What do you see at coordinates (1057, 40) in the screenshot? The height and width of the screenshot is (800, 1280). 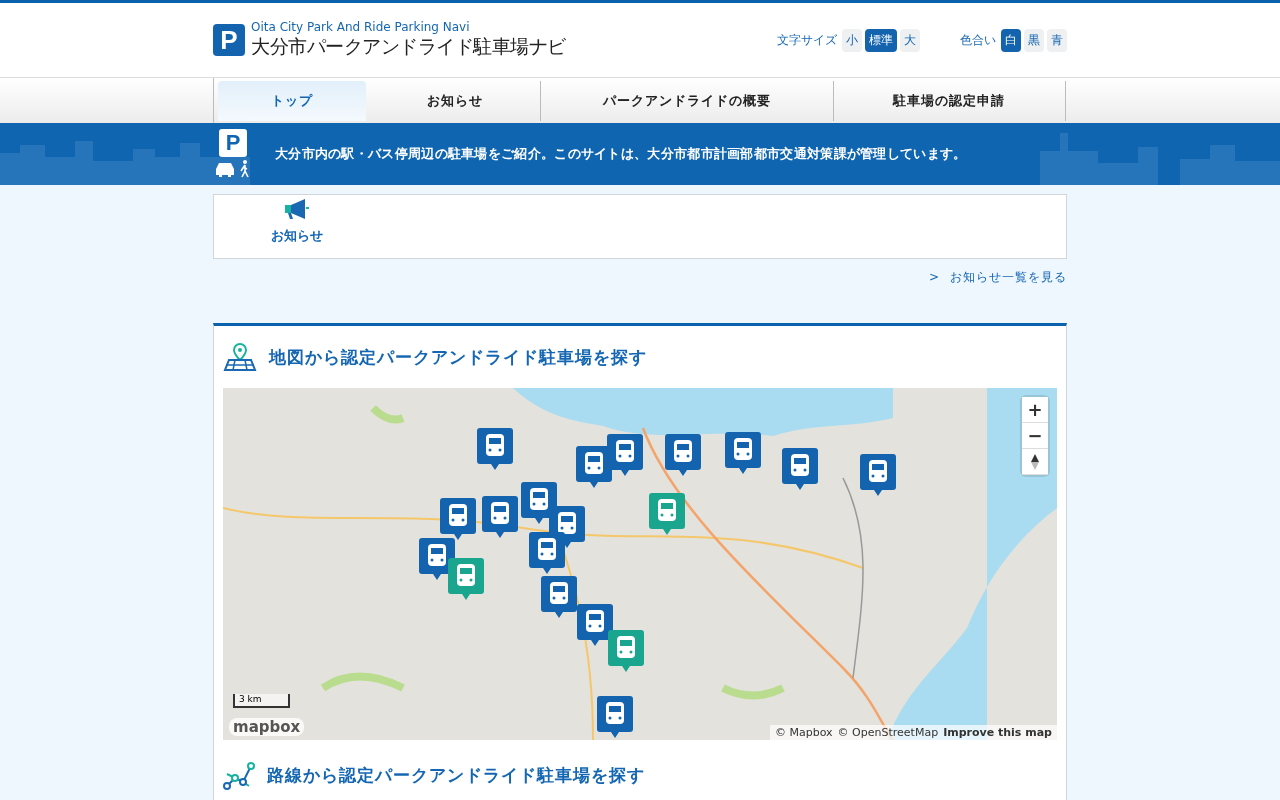 I see `color-option: 青` at bounding box center [1057, 40].